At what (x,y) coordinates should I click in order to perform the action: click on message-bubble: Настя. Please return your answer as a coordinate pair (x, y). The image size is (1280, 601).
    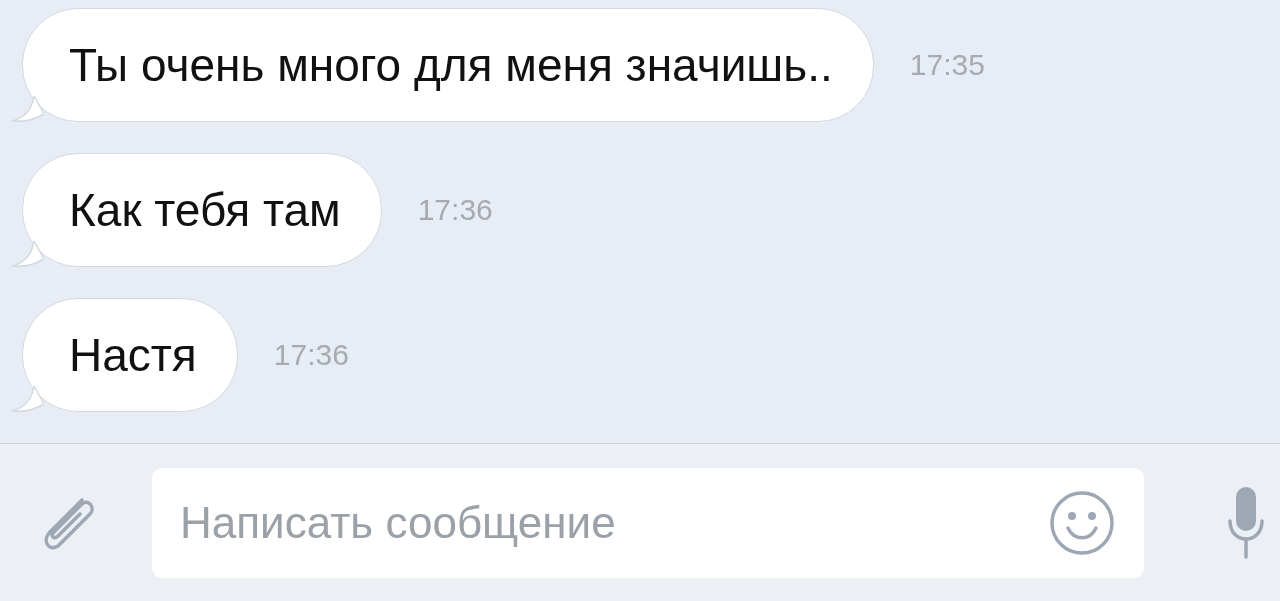
    Looking at the image, I should click on (130, 355).